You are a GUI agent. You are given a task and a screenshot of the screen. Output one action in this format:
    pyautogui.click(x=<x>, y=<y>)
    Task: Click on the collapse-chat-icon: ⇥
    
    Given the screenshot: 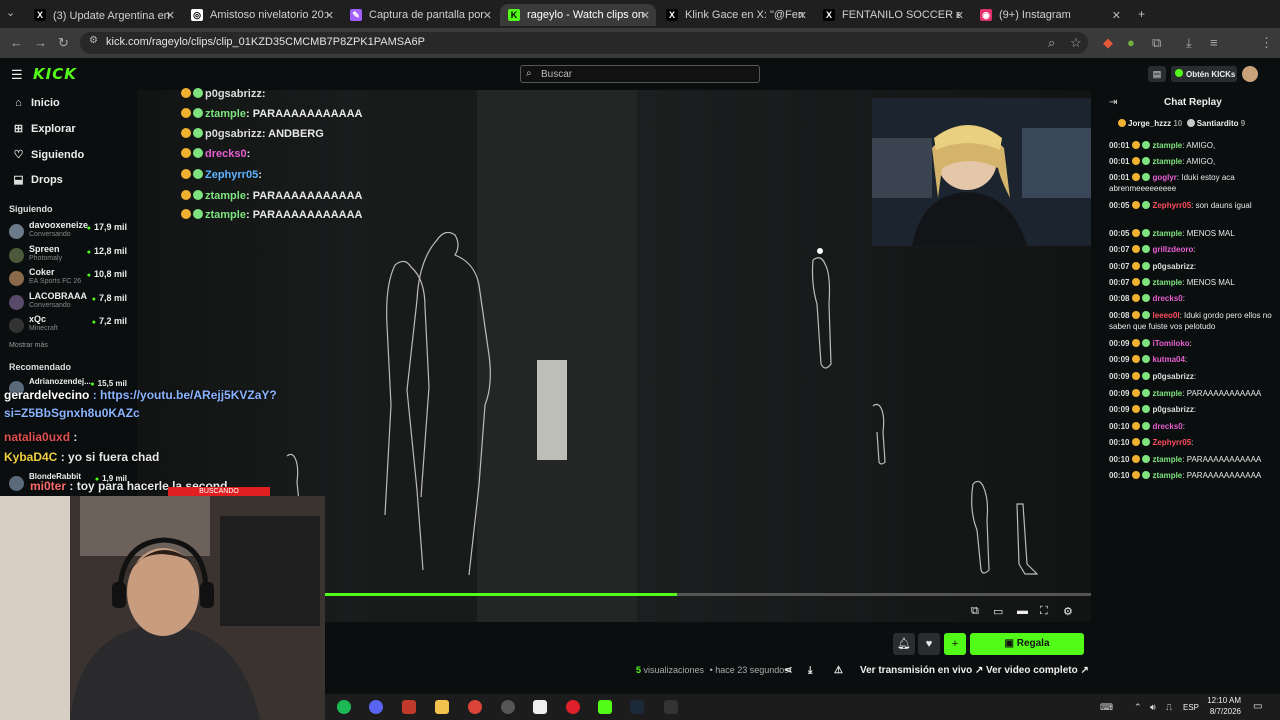 What is the action you would take?
    pyautogui.click(x=1113, y=102)
    